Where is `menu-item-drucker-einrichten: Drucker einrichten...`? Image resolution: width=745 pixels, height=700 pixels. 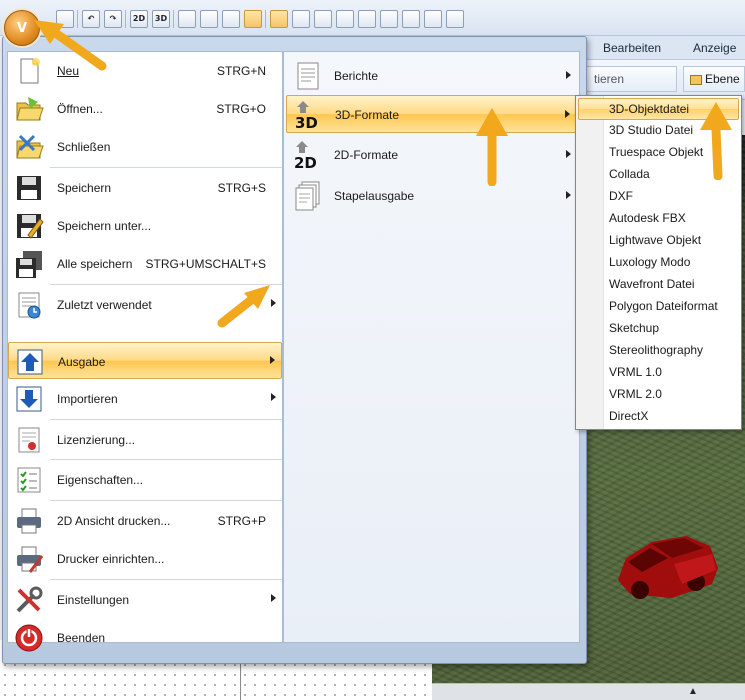 menu-item-drucker-einrichten: Drucker einrichten... is located at coordinates (145, 558).